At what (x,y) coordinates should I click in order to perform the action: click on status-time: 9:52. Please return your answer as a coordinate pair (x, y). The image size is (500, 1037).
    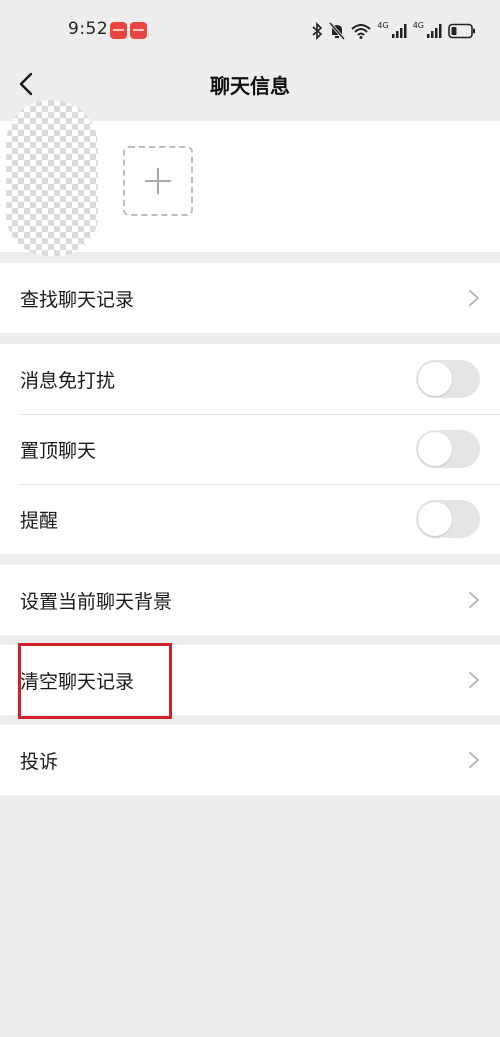
    Looking at the image, I should click on (88, 29).